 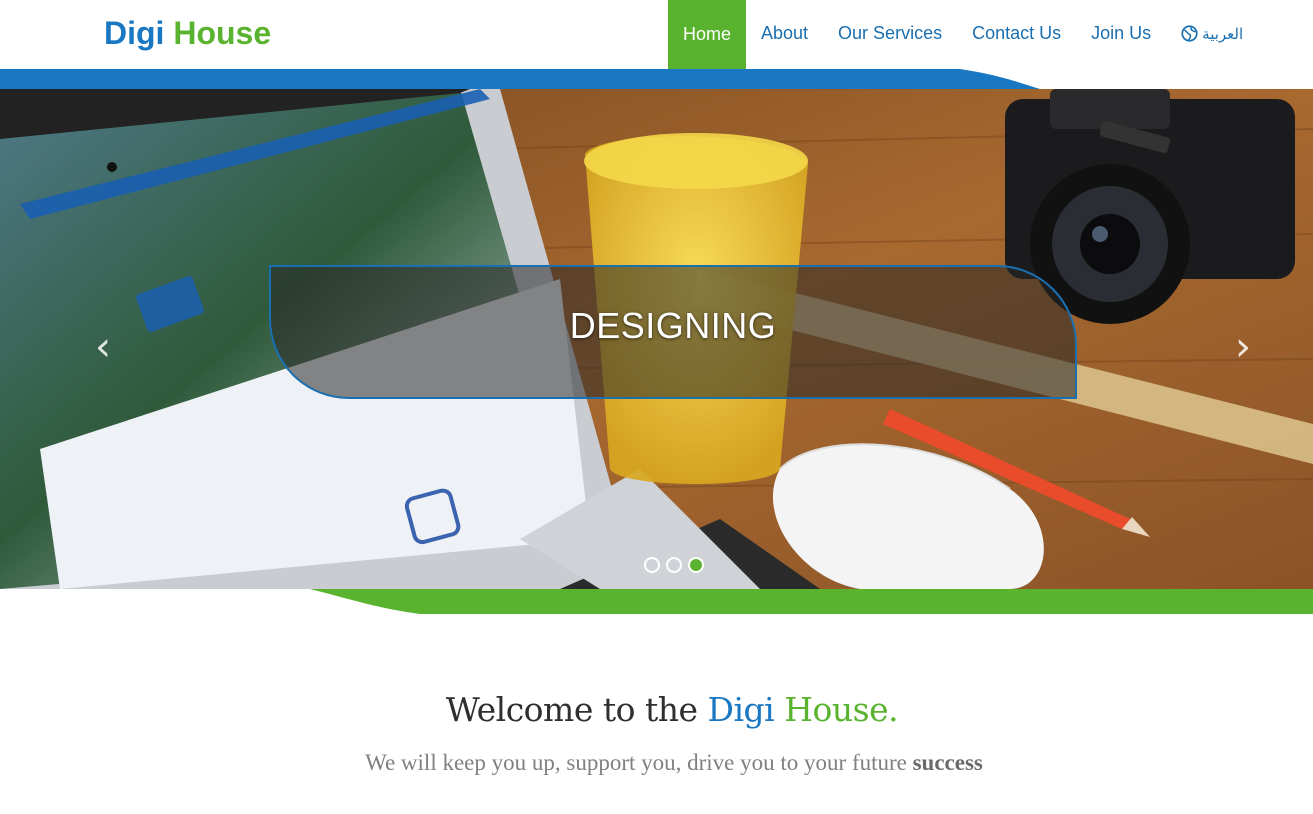 I want to click on welcome-digi: Digi, so click(x=741, y=709).